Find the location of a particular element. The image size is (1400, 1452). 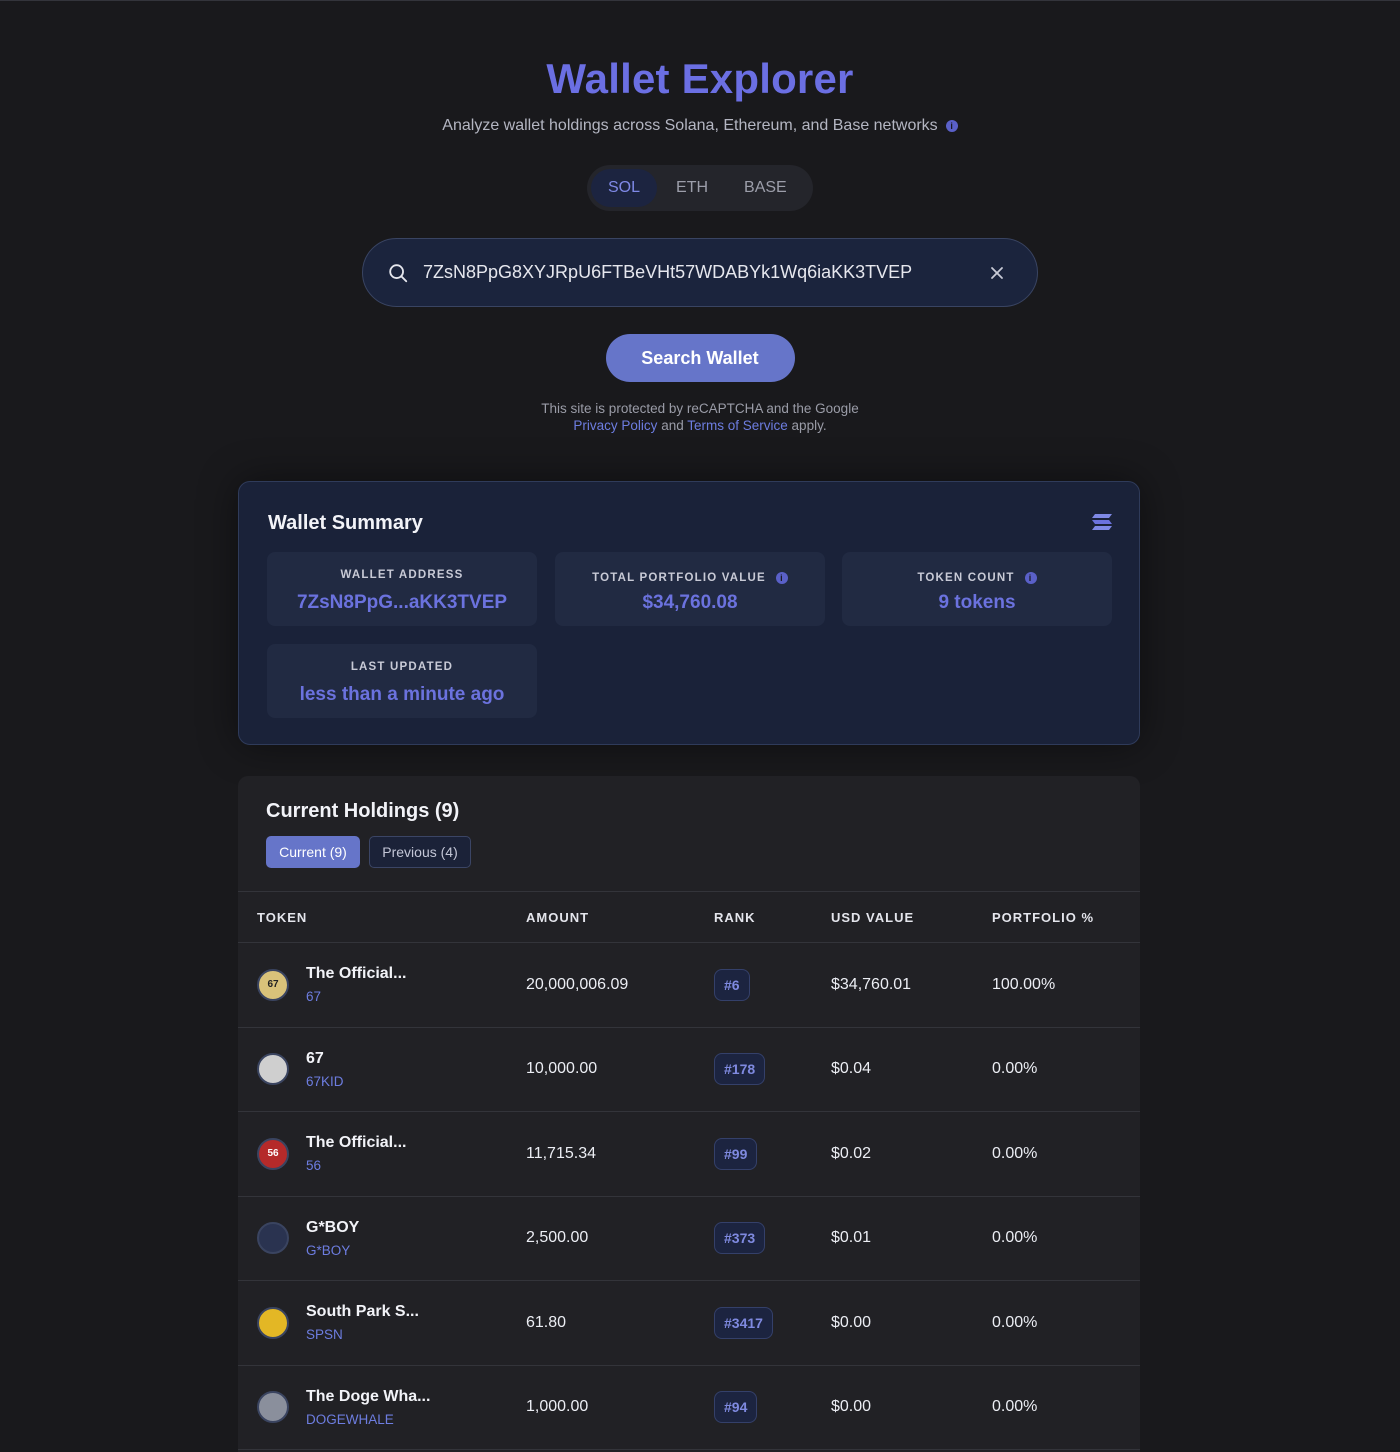

token-avatar: 56 is located at coordinates (273, 1153).